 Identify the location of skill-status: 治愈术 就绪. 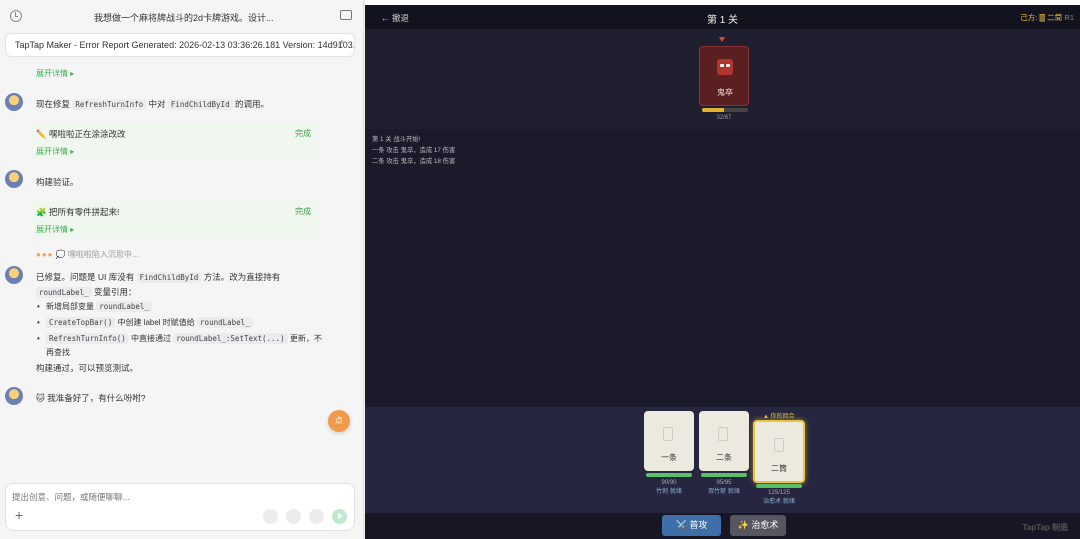
(779, 502).